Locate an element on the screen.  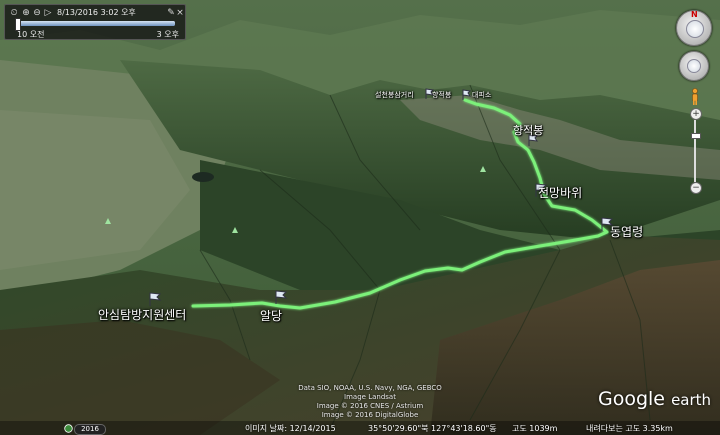
attribution-line: Image Landsat is located at coordinates (370, 397).